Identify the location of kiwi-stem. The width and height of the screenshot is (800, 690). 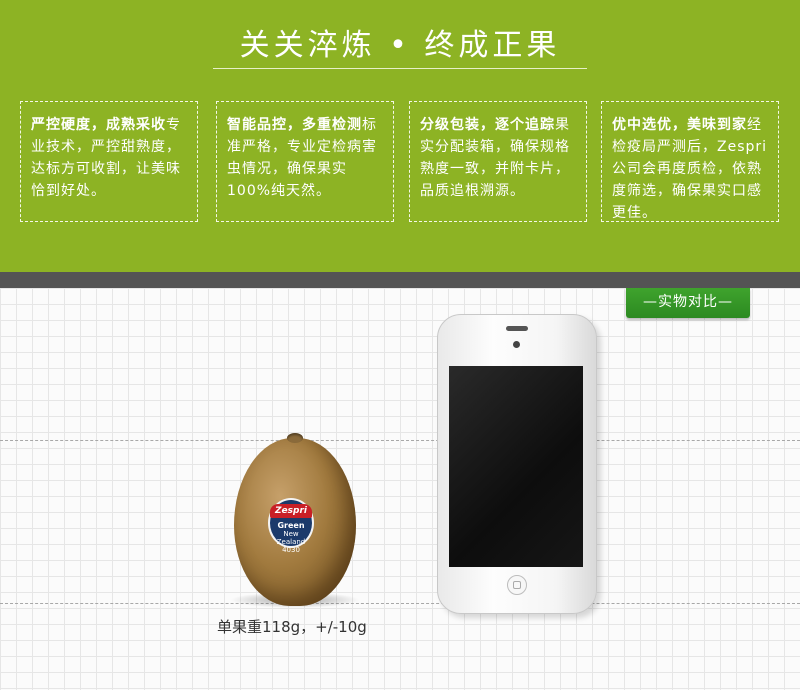
(295, 438).